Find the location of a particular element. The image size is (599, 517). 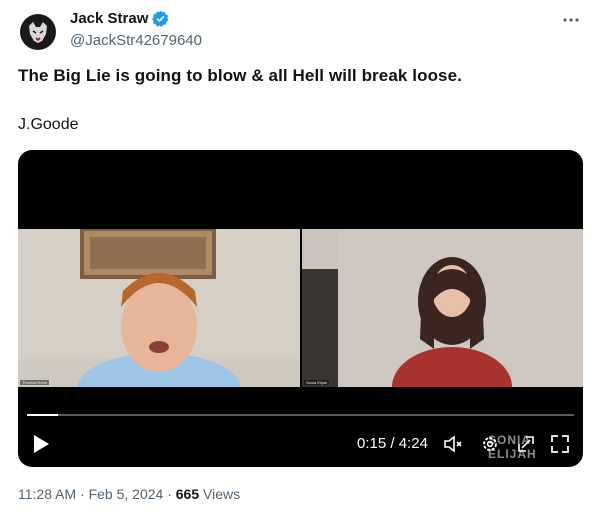

views-count: 665 is located at coordinates (187, 494).